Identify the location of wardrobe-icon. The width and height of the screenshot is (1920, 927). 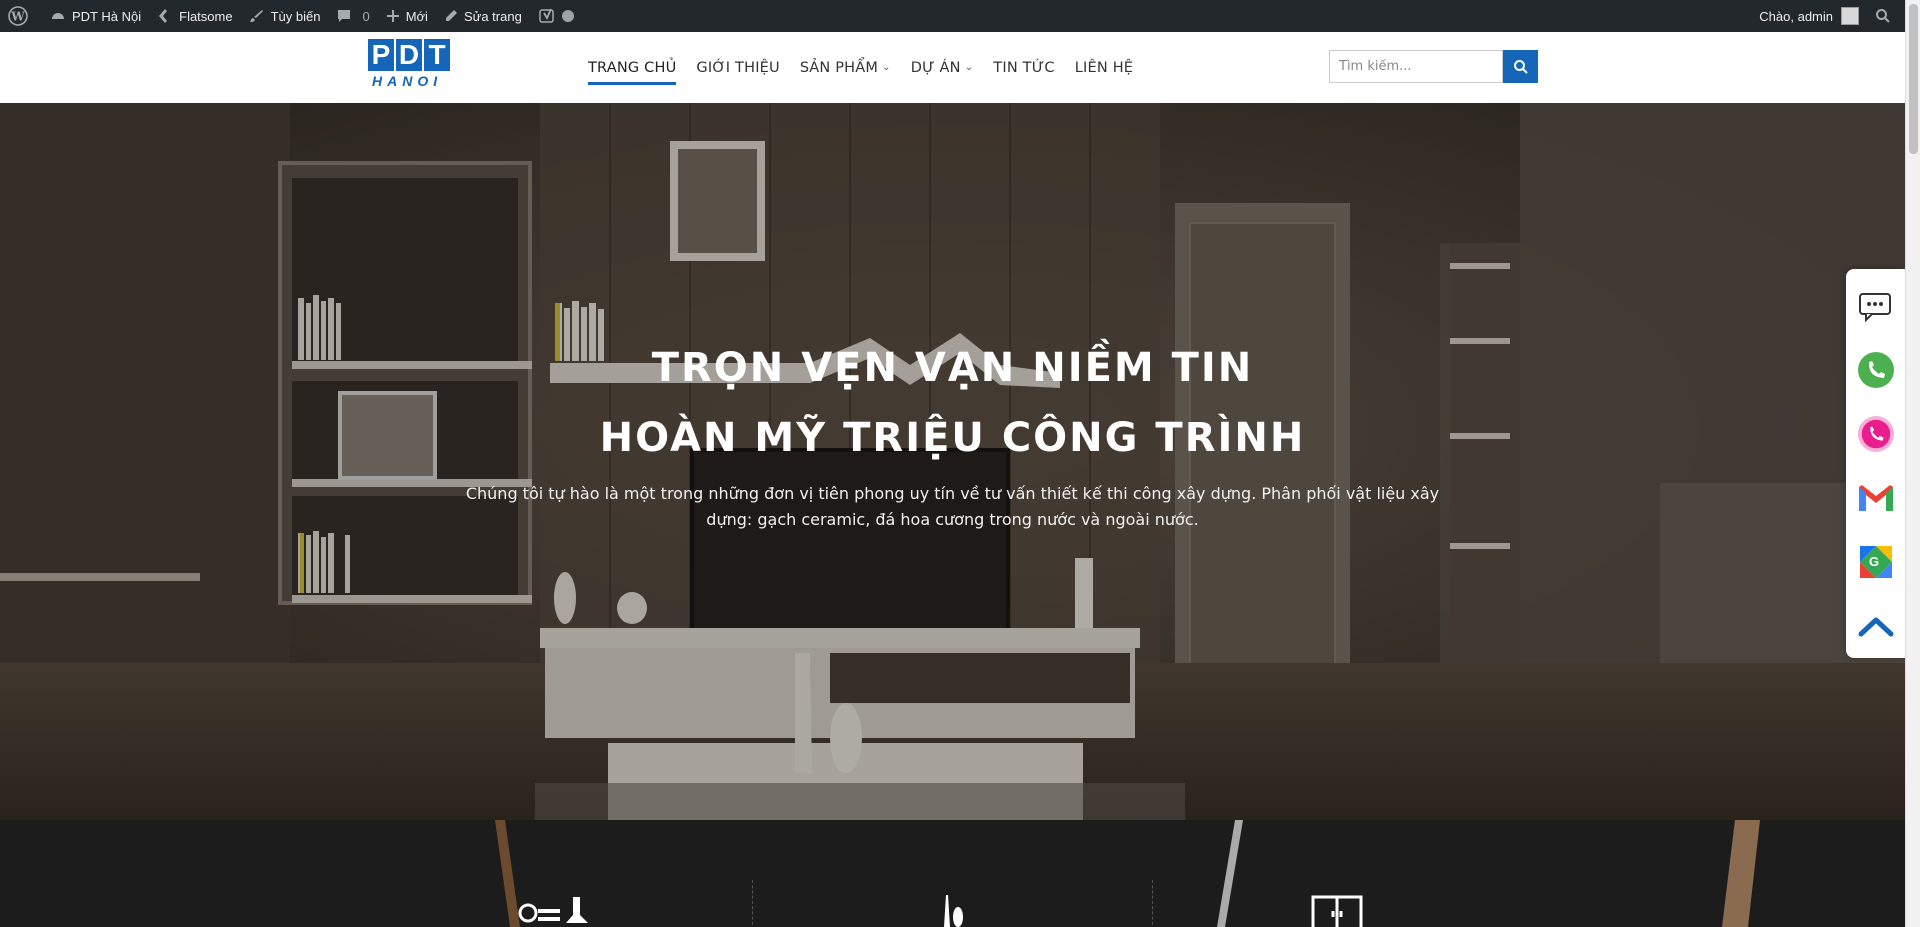
(1337, 911).